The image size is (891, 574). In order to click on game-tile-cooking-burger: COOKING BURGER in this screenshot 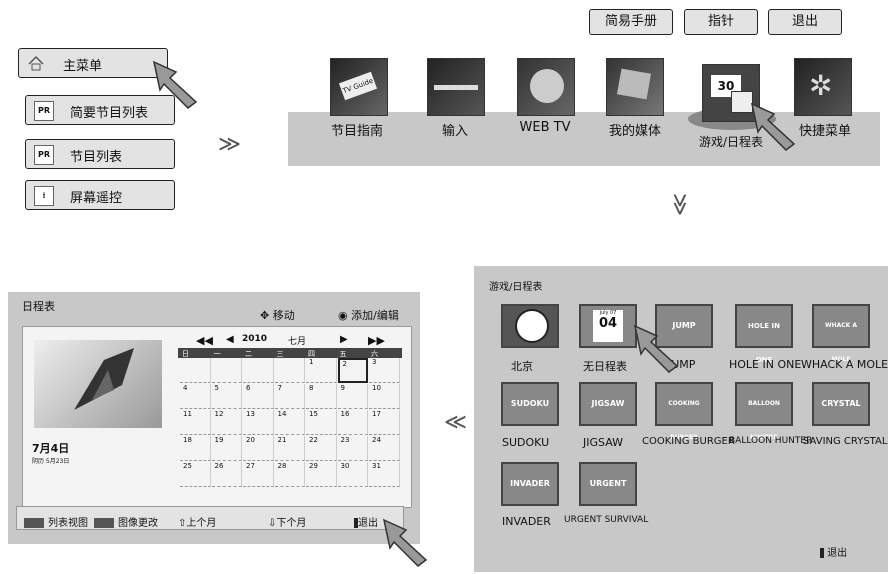, I will do `click(684, 411)`.